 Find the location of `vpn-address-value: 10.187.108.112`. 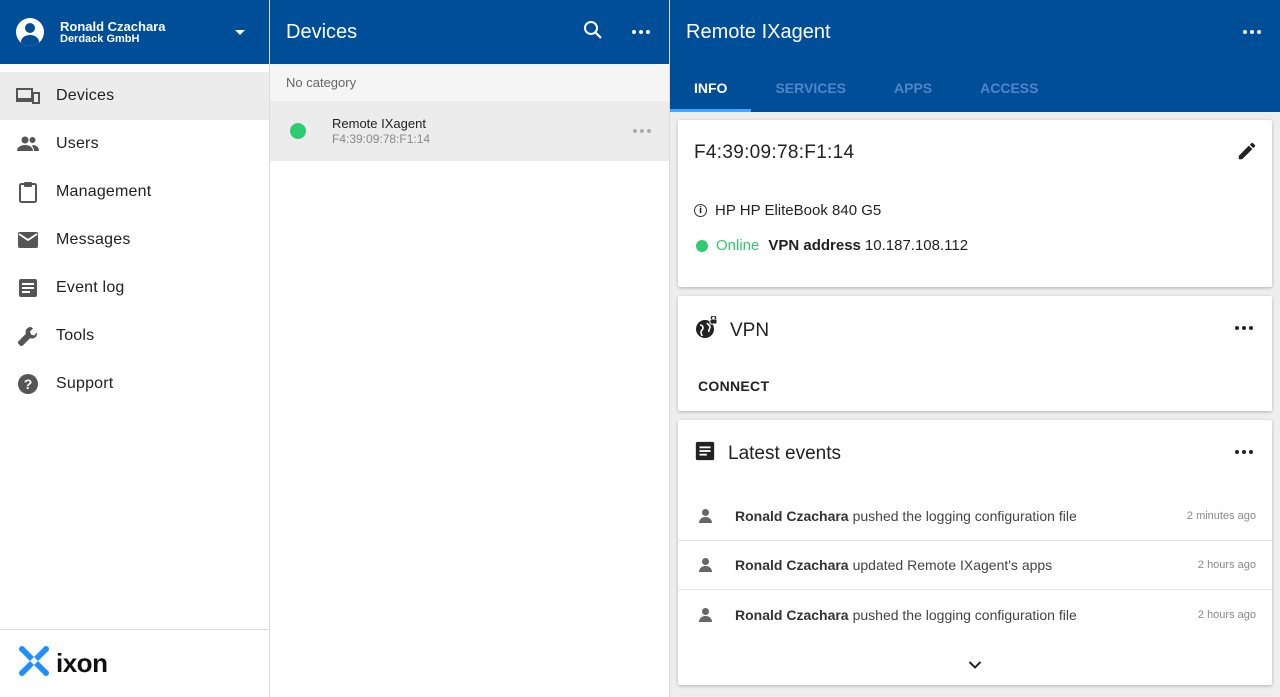

vpn-address-value: 10.187.108.112 is located at coordinates (916, 245).